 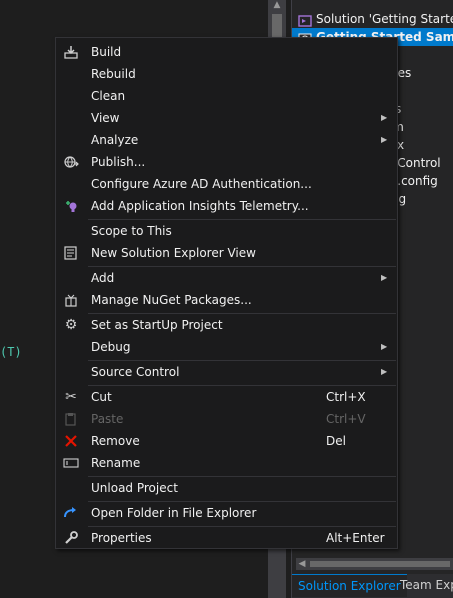 What do you see at coordinates (116, 463) in the screenshot?
I see `menu-item-label: Rename` at bounding box center [116, 463].